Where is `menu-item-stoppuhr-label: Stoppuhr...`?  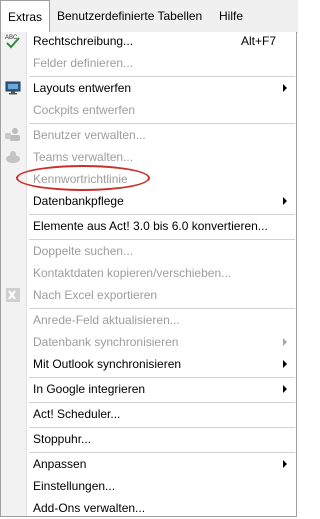
menu-item-stoppuhr-label: Stoppuhr... is located at coordinates (62, 439).